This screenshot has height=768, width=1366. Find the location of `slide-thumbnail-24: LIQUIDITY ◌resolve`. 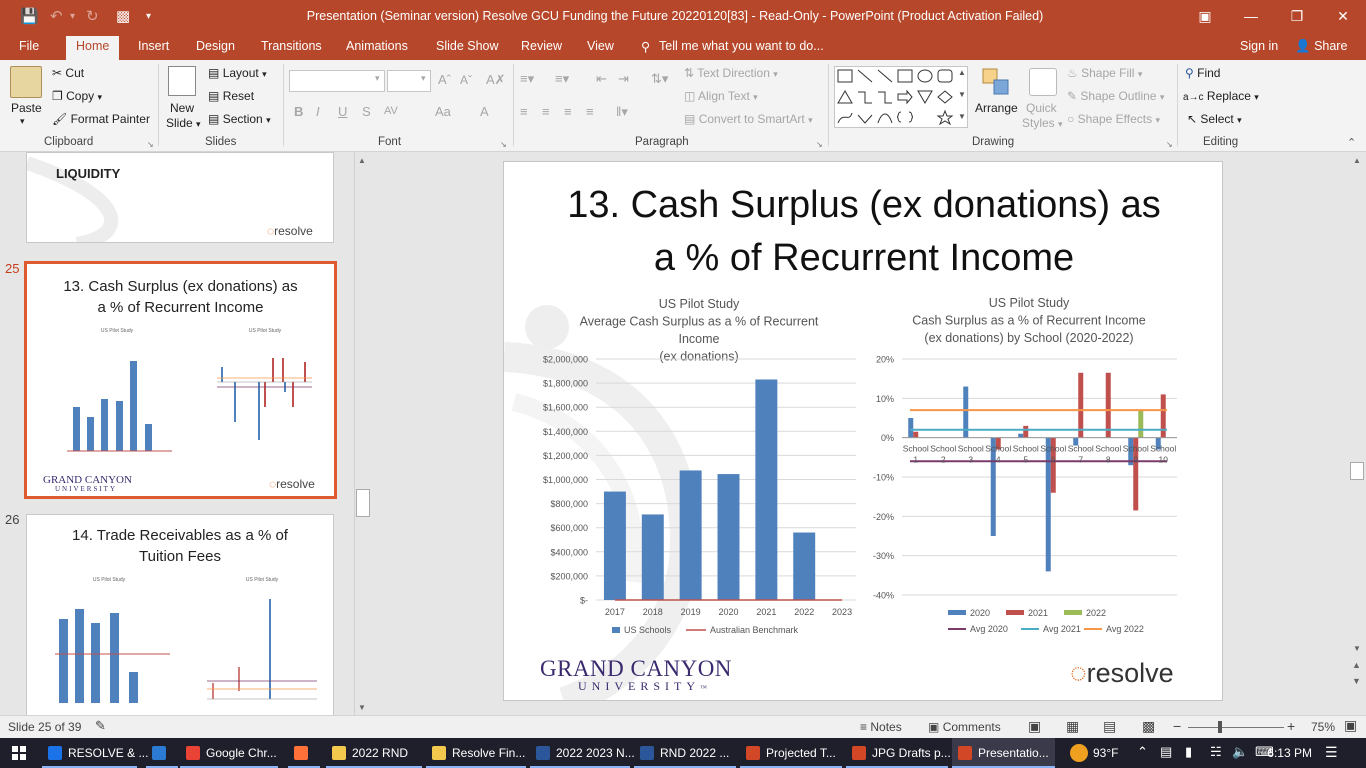

slide-thumbnail-24: LIQUIDITY ◌resolve is located at coordinates (180, 197).